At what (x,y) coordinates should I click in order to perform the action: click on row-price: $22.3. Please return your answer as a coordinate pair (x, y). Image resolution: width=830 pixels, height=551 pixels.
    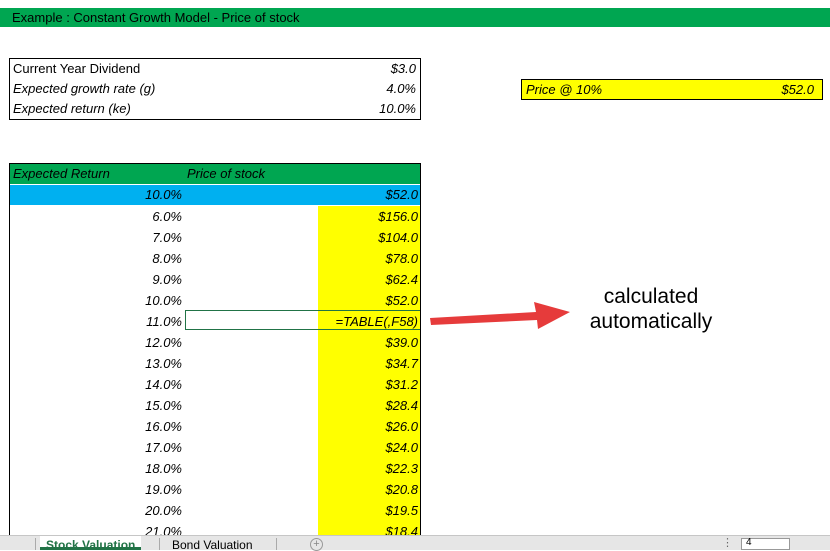
    Looking at the image, I should click on (401, 468).